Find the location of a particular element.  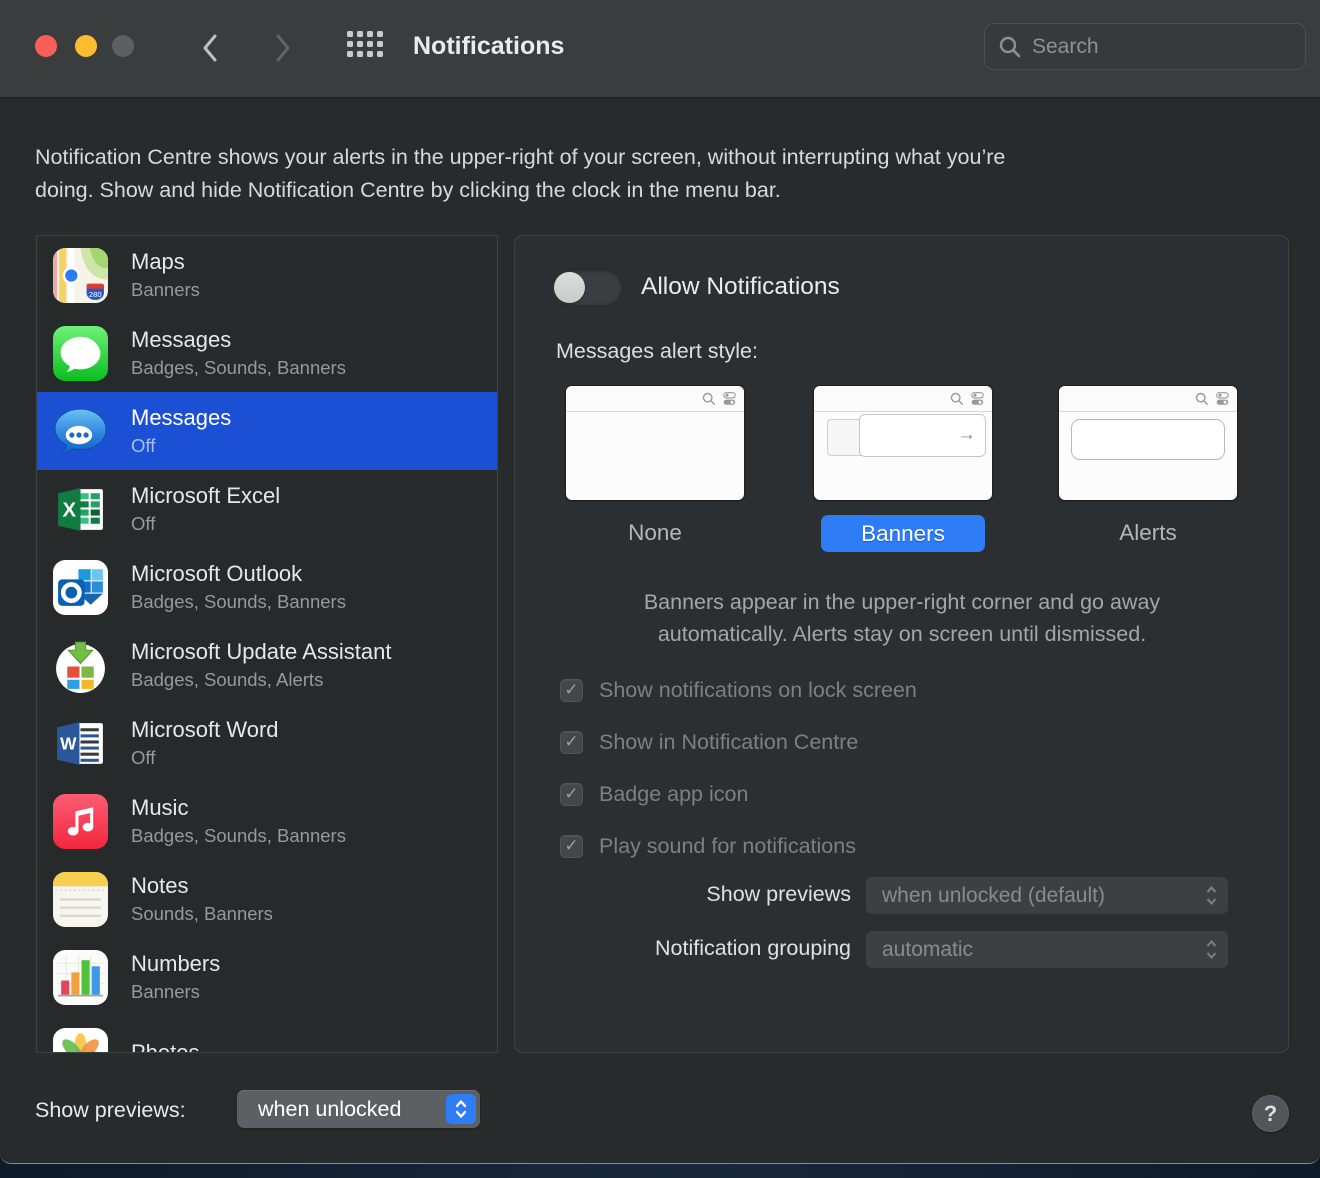

app-name: Numbers is located at coordinates (176, 963).